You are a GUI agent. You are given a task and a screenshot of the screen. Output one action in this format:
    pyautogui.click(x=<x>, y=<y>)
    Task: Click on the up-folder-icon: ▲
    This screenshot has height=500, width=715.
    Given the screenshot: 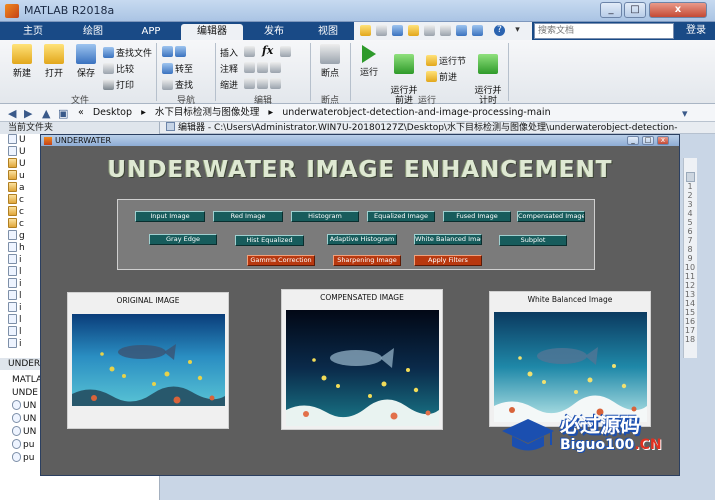 What is the action you would take?
    pyautogui.click(x=46, y=113)
    